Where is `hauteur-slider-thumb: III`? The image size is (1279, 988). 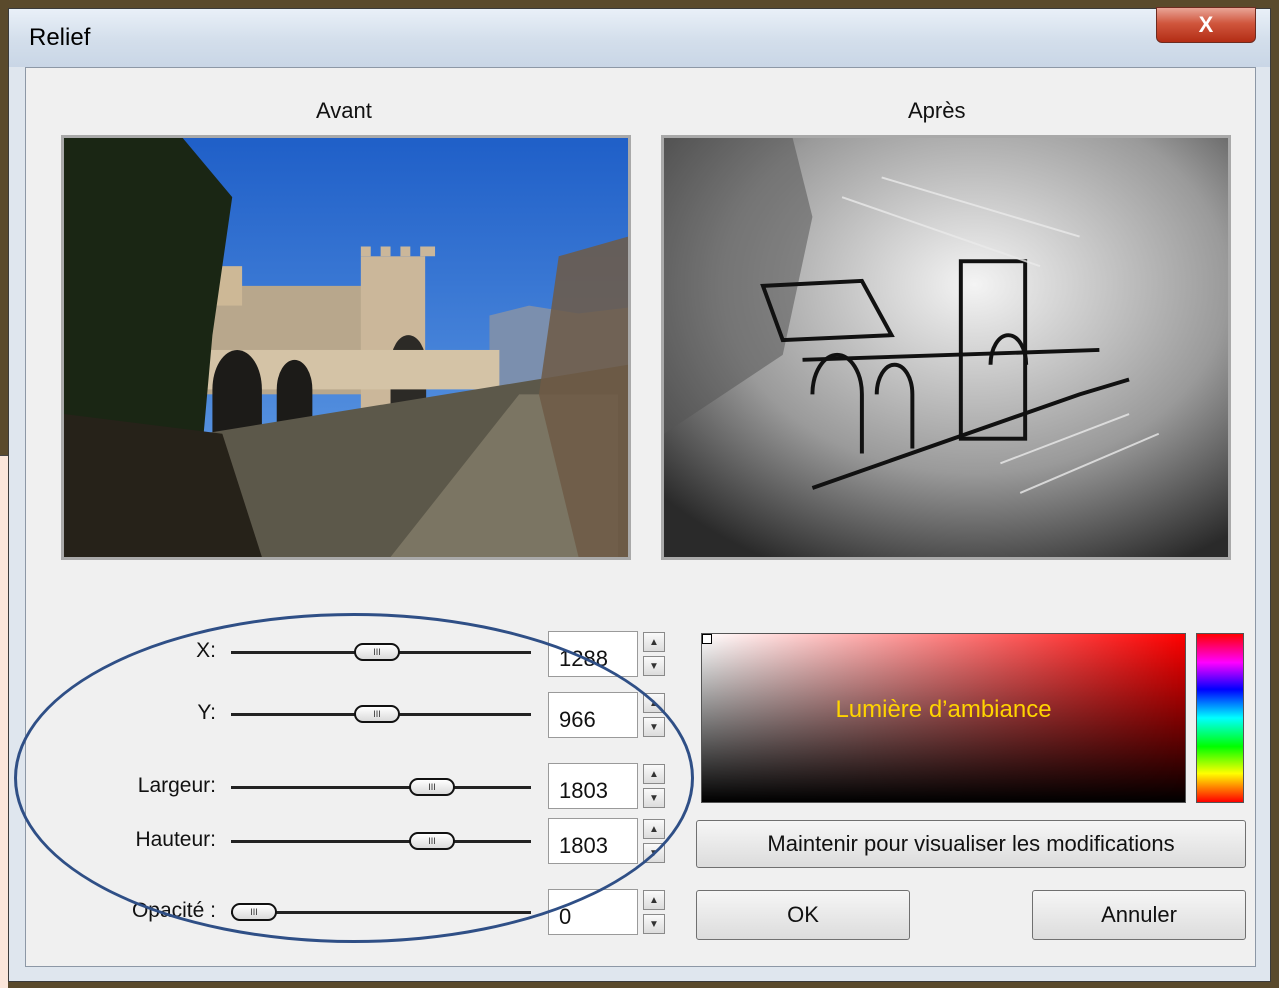
hauteur-slider-thumb: III is located at coordinates (432, 841).